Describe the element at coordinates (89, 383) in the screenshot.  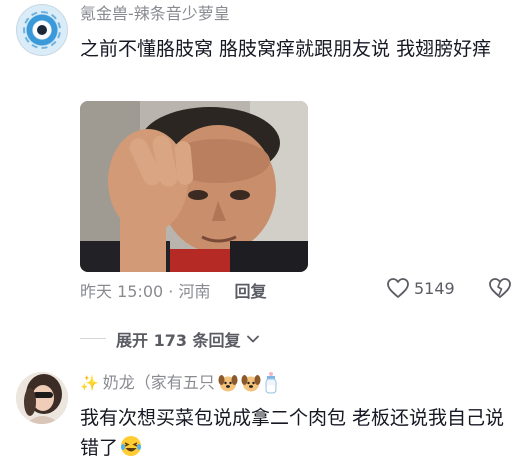
I see `sparkle-emoji: ✨` at that location.